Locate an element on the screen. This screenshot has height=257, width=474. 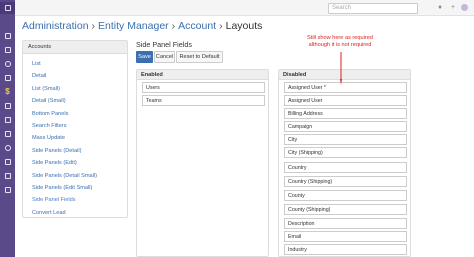
disabled-field: Assigned User * is located at coordinates (345, 87).